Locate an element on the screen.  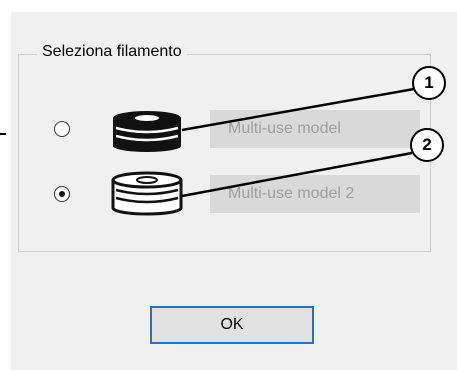
callout-badge-2: 2 is located at coordinates (427, 145).